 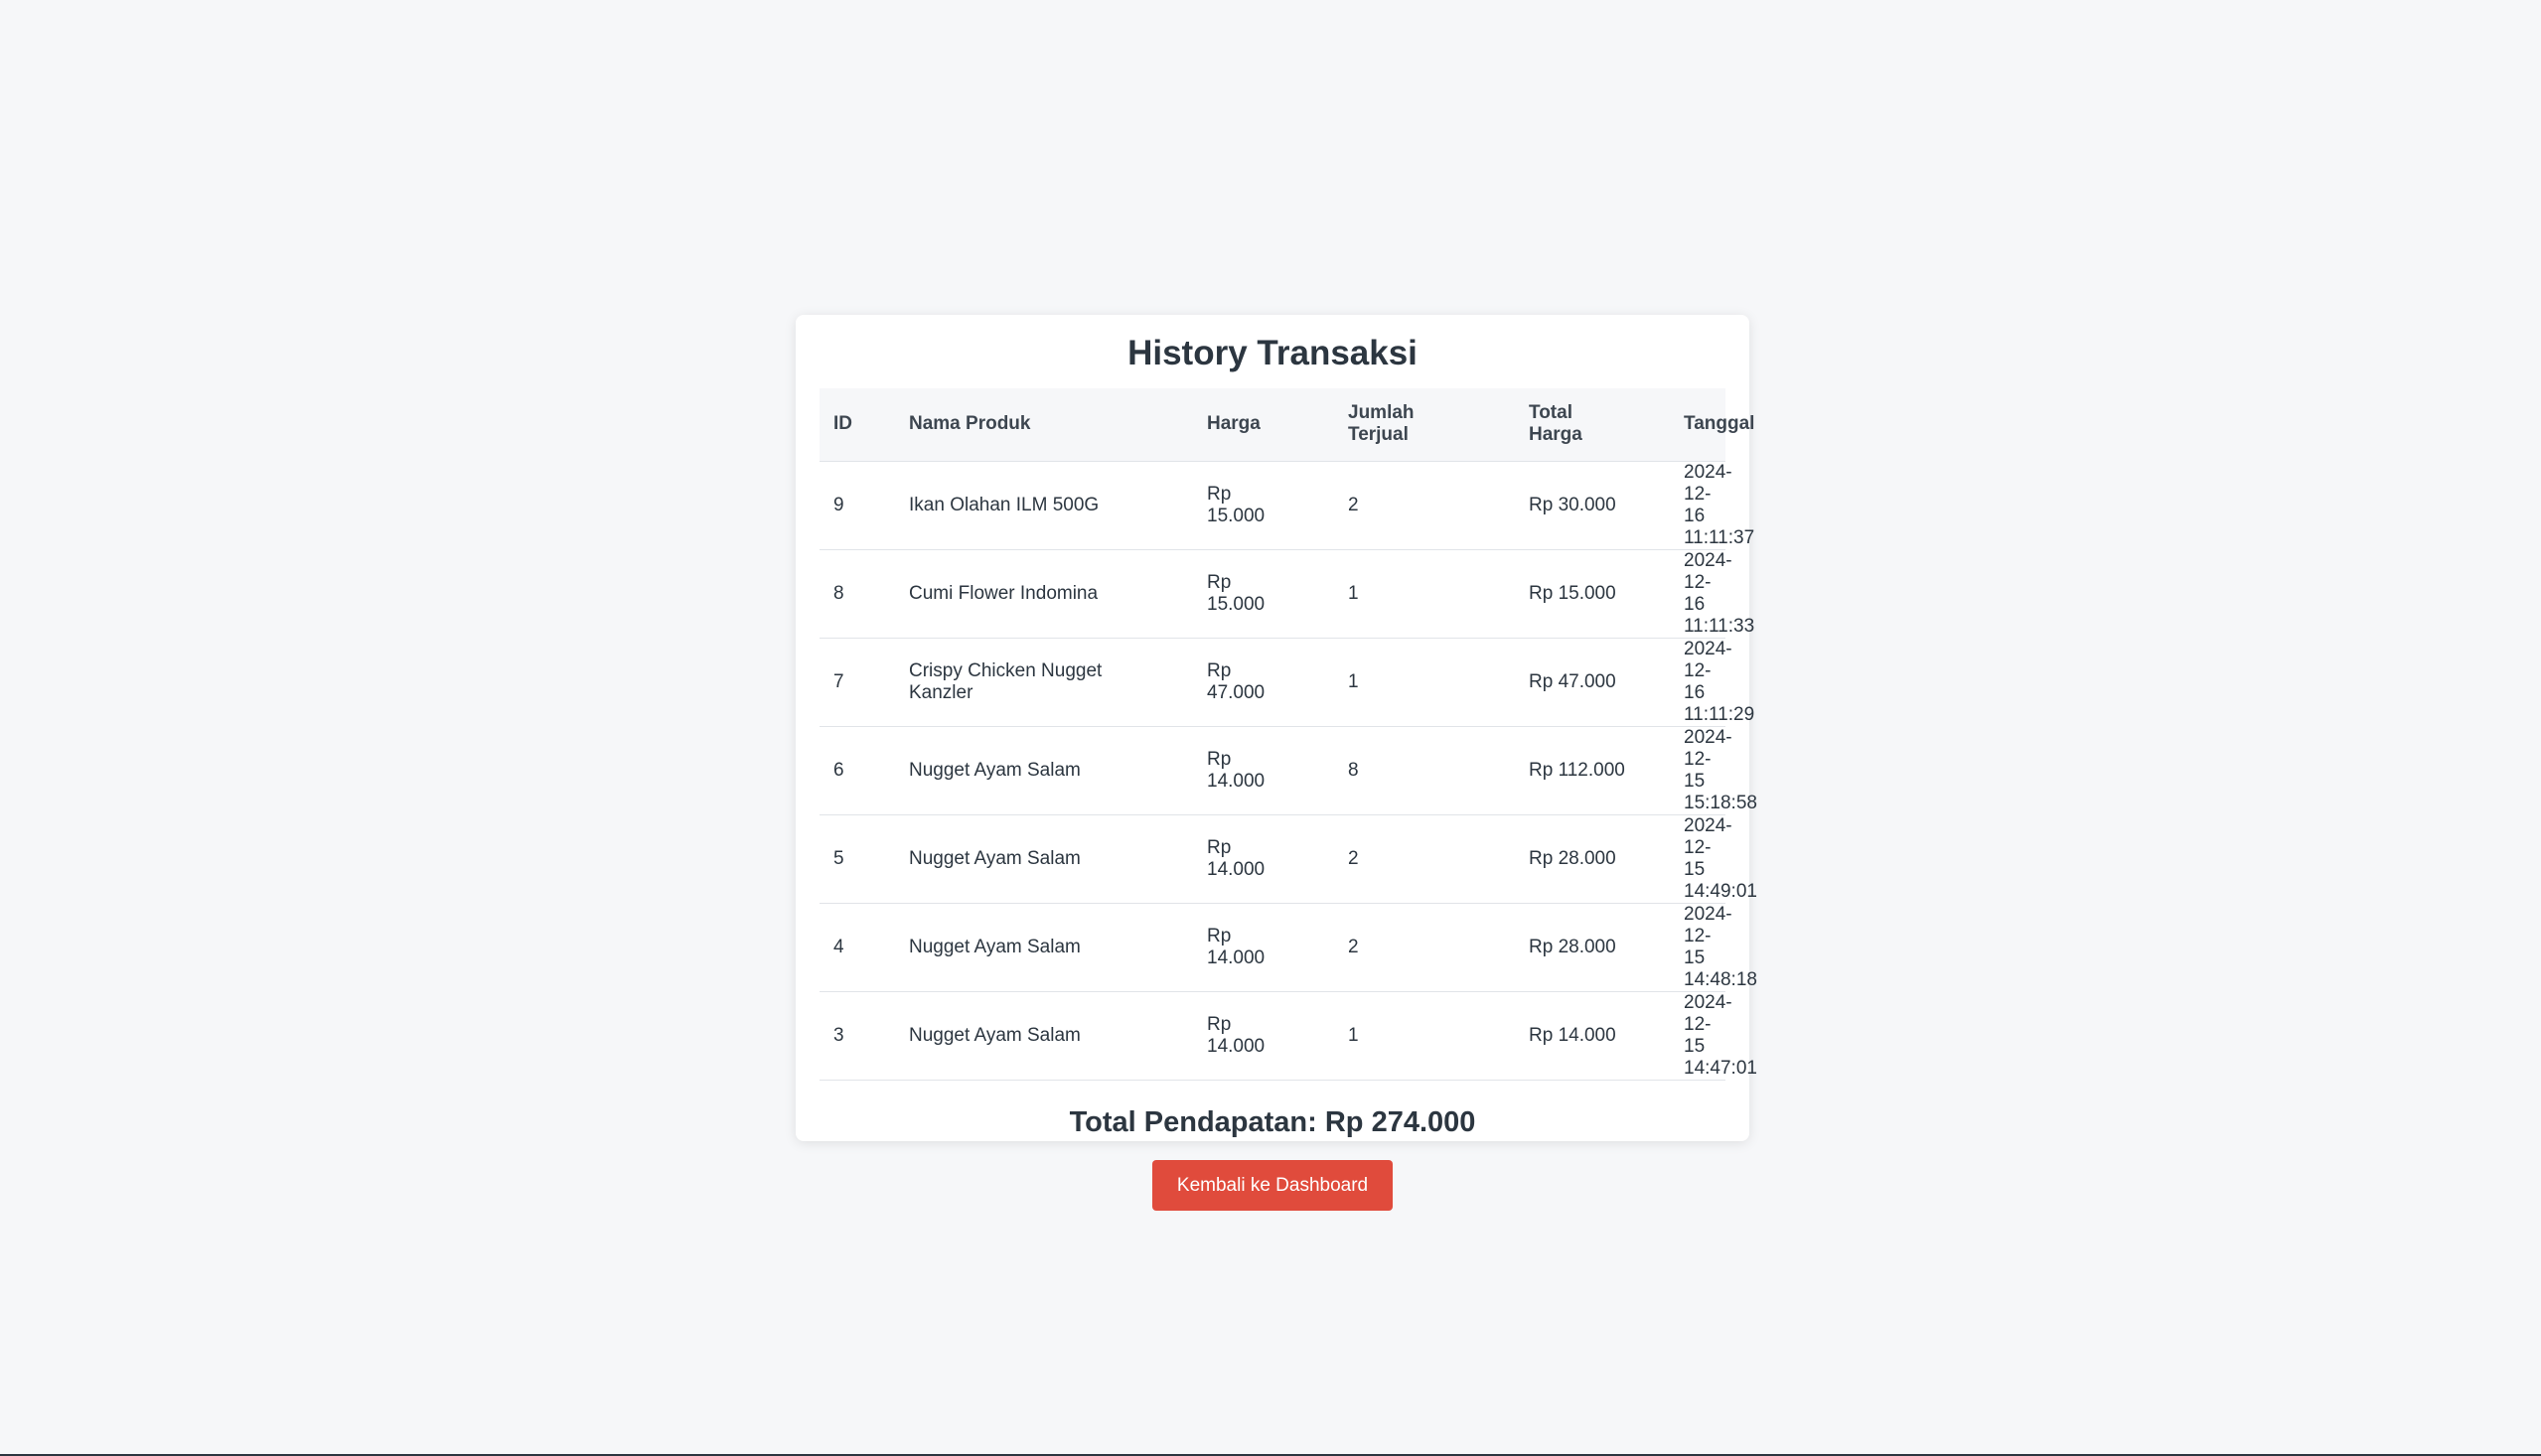 I want to click on page-title: History Transaksi, so click(x=1272, y=353).